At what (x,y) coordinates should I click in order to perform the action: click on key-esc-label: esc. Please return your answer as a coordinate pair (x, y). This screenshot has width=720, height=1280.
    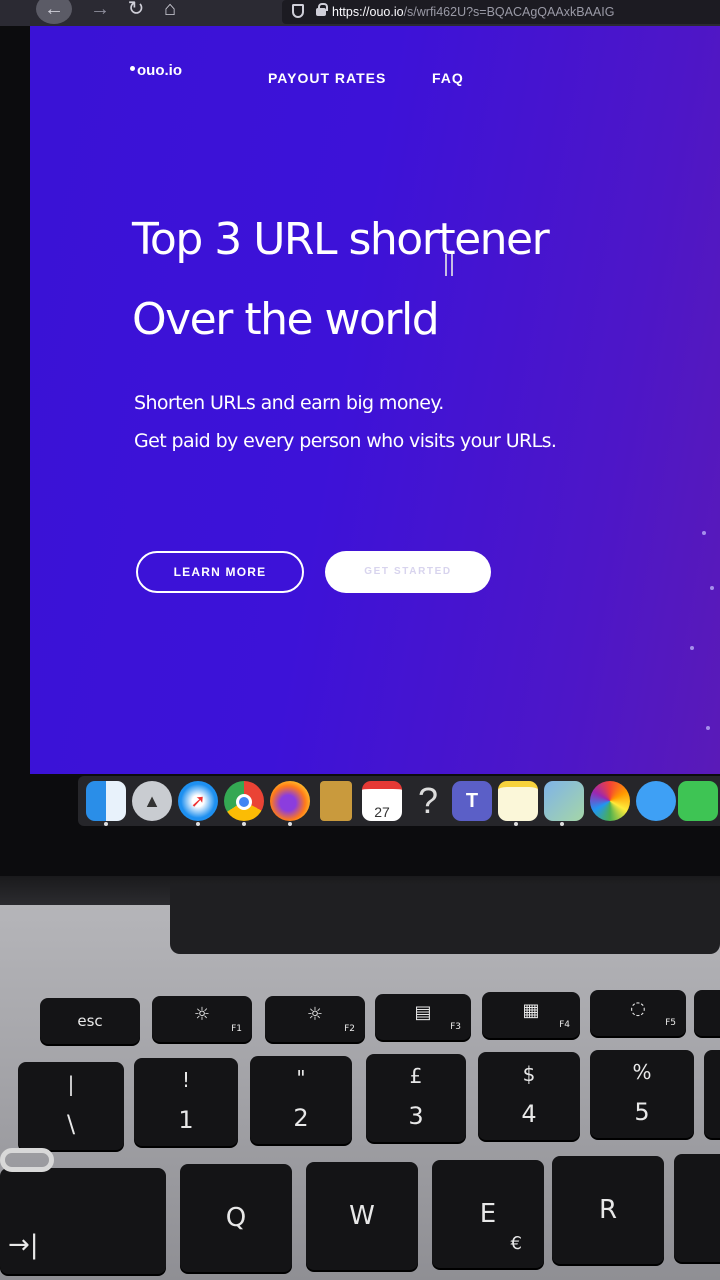
    Looking at the image, I should click on (90, 1021).